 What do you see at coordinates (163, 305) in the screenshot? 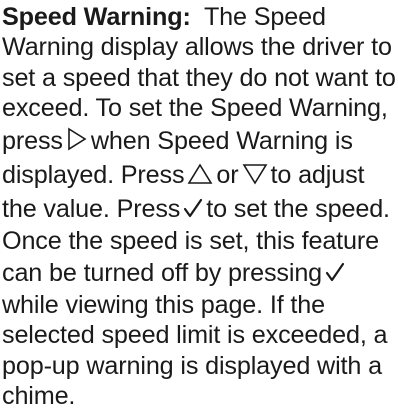
I see `body-text: while viewing this page. If the` at bounding box center [163, 305].